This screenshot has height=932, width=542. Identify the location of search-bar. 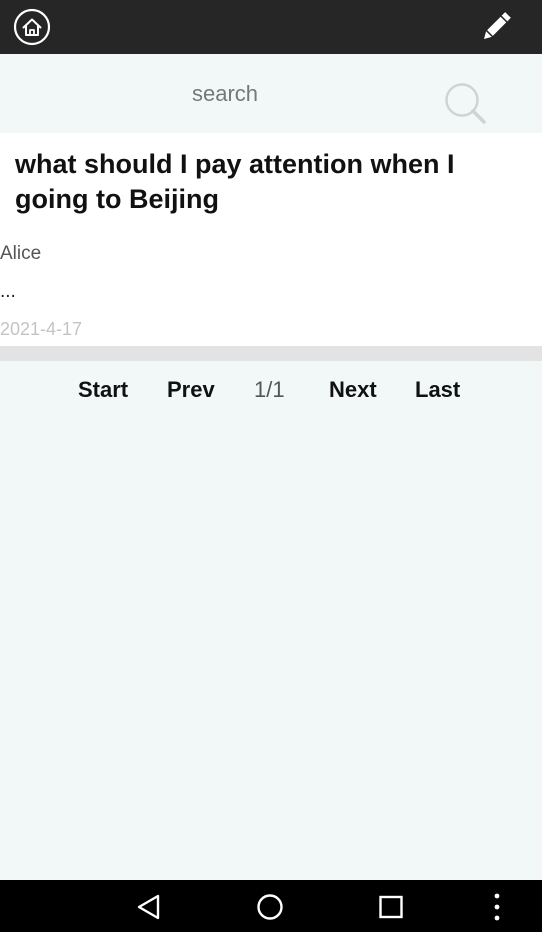
(271, 93).